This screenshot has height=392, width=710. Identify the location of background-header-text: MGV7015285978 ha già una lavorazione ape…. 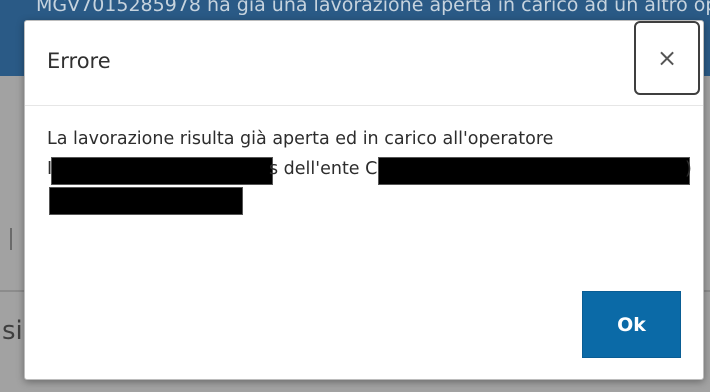
(373, 8).